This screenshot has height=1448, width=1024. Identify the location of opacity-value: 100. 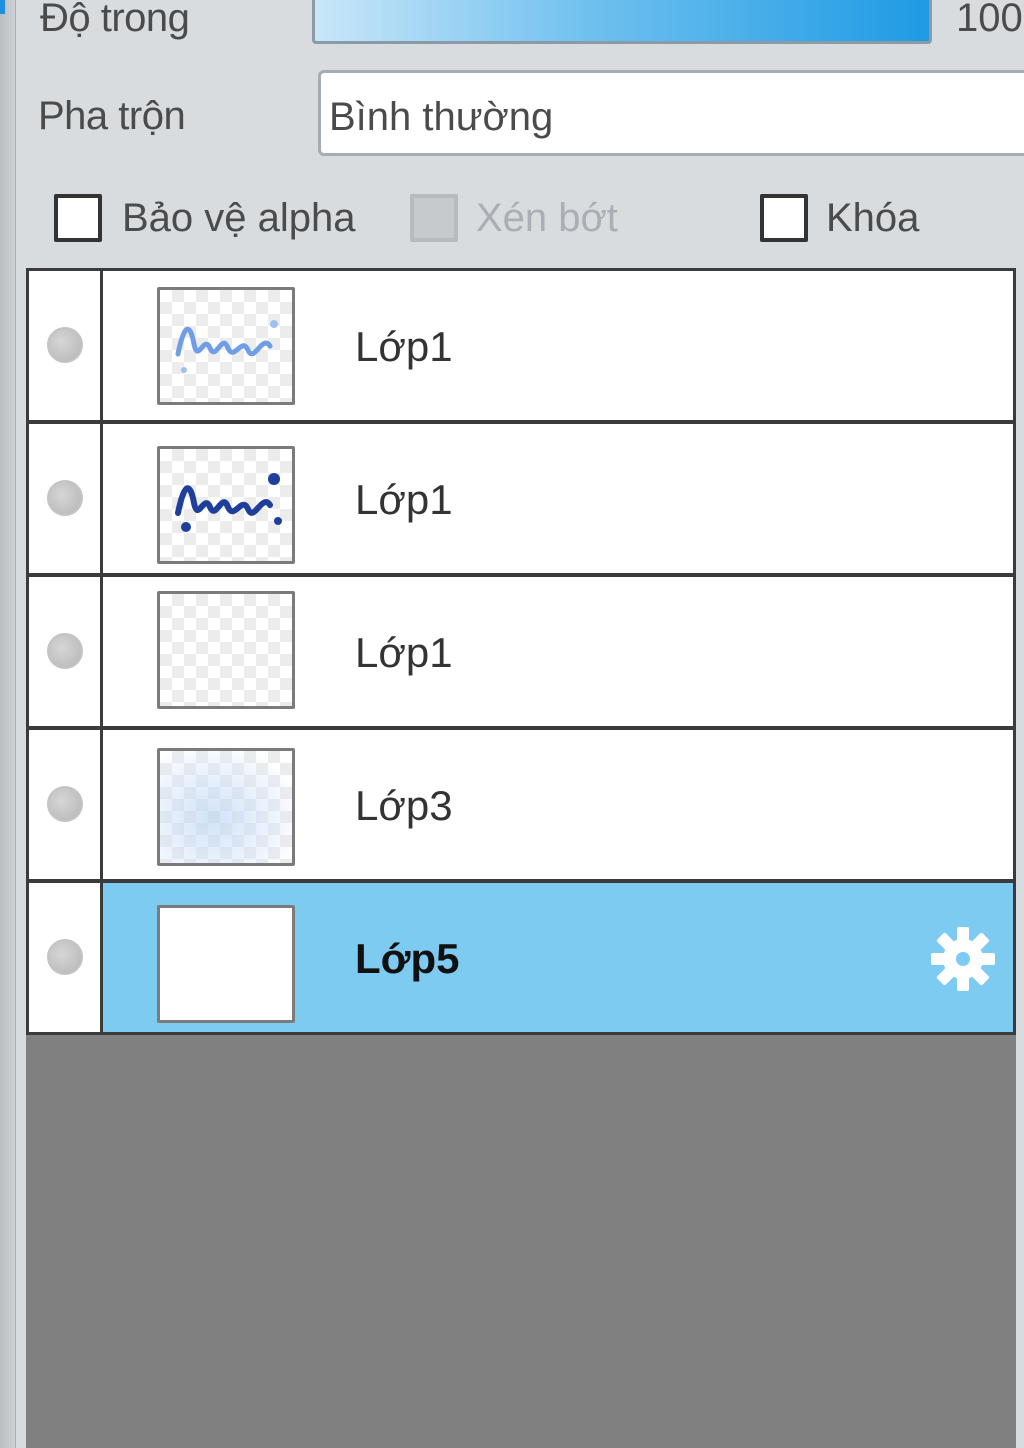
(989, 20).